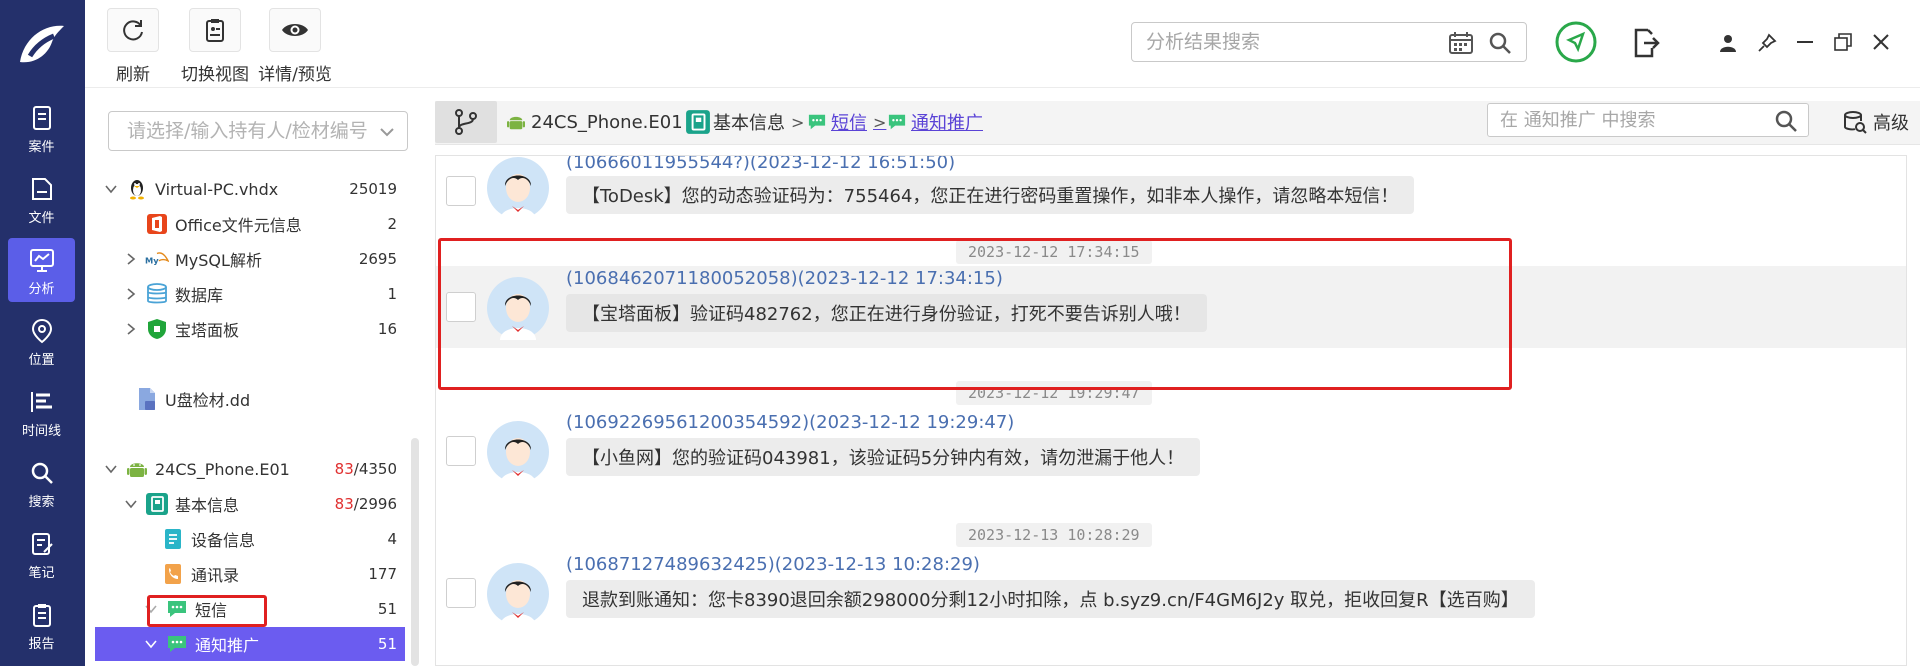 The height and width of the screenshot is (666, 1920). I want to click on left-nav: 案件 文件 分析 位置 时间线 搜索 笔记 报告, so click(42, 333).